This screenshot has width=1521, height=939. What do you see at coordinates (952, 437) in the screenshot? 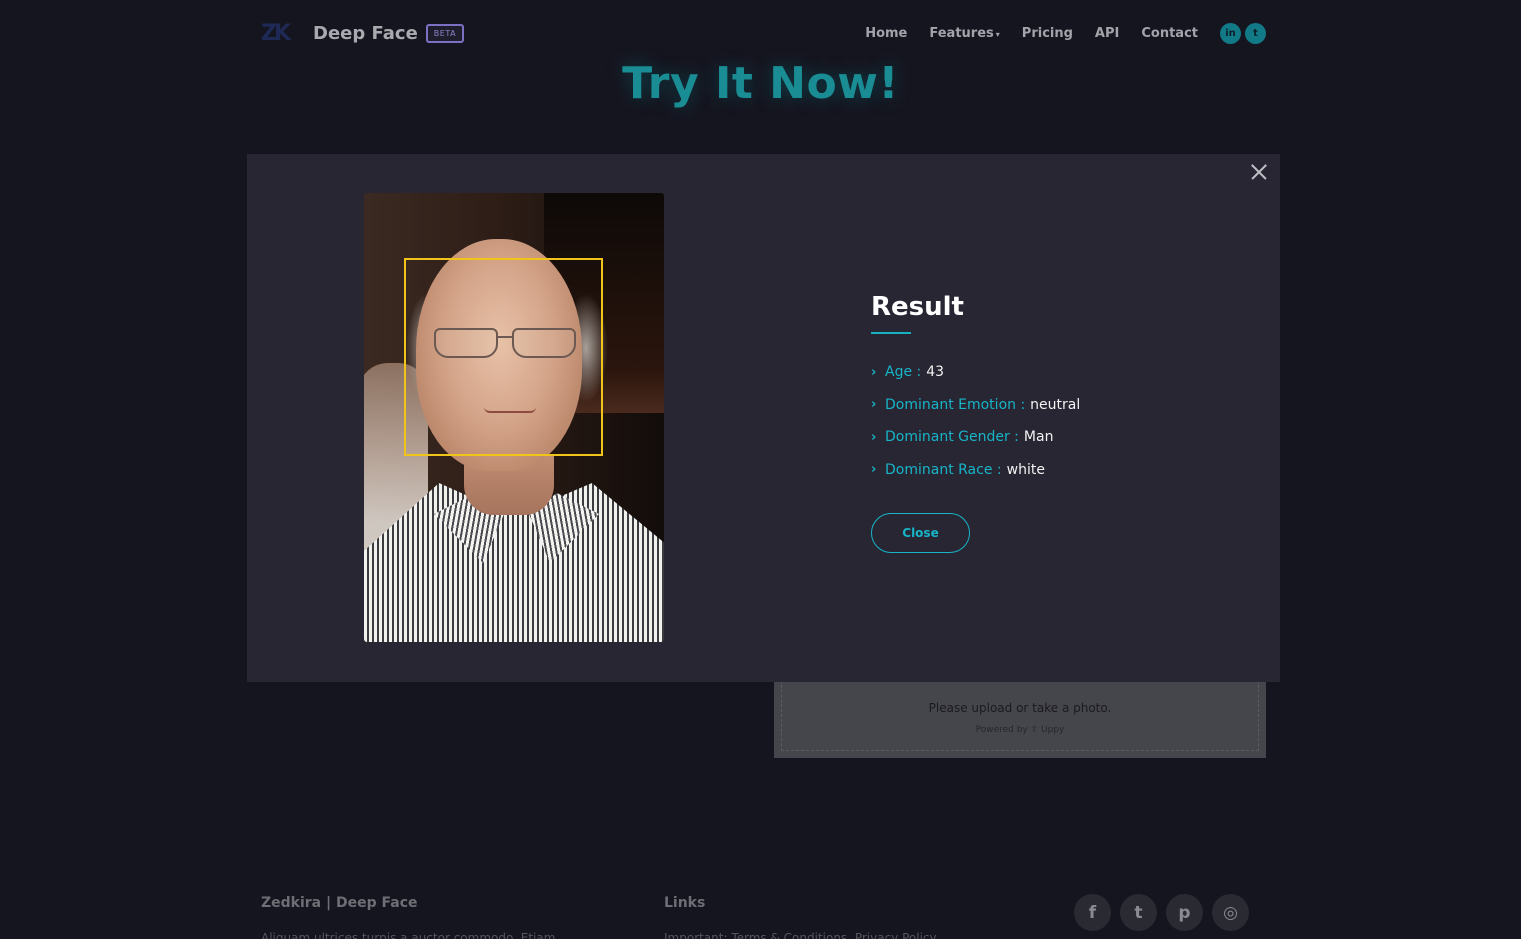
I see `attribute-label: Dominant Gender :` at bounding box center [952, 437].